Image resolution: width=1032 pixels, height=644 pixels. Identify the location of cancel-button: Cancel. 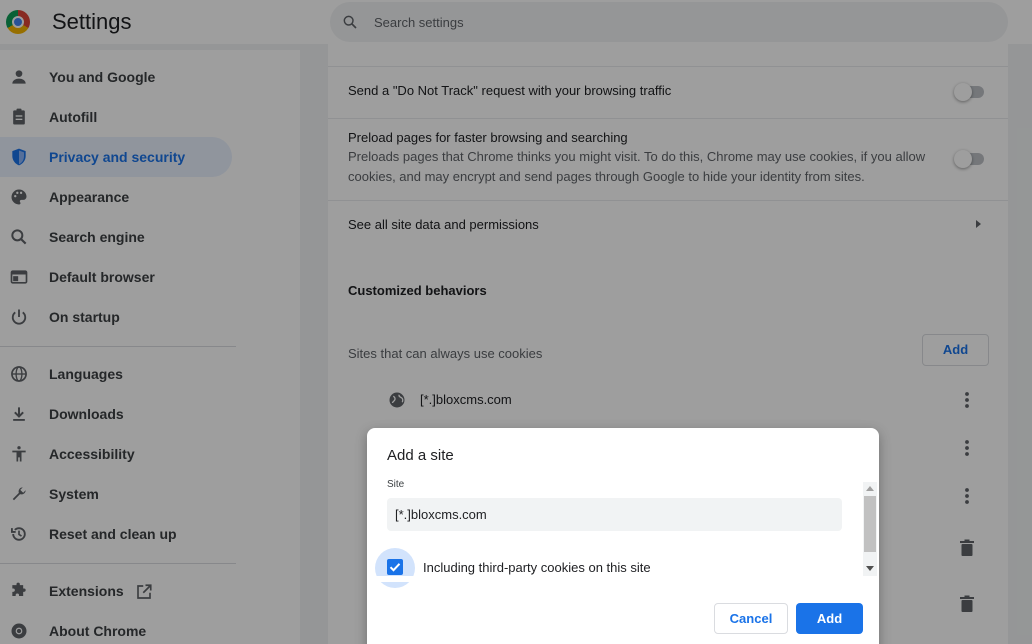
(751, 618).